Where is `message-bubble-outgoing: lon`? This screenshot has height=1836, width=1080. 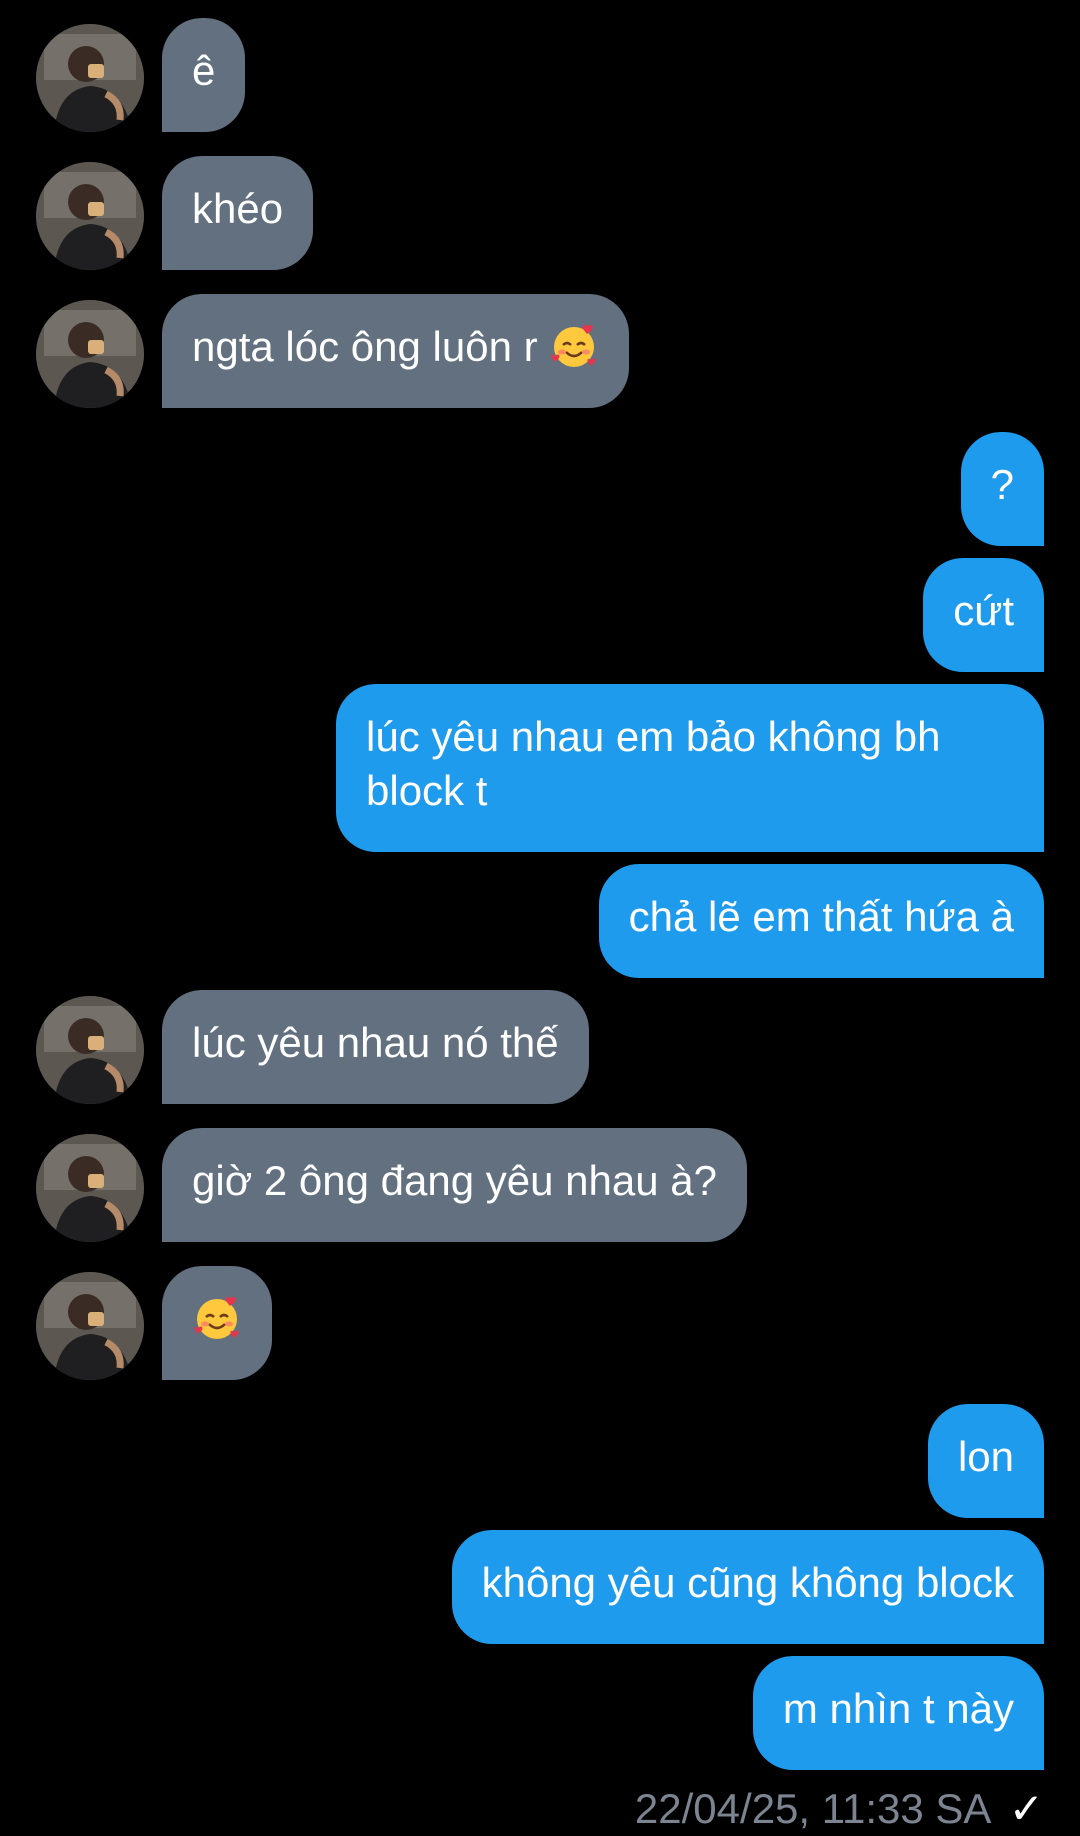 message-bubble-outgoing: lon is located at coordinates (985, 1461).